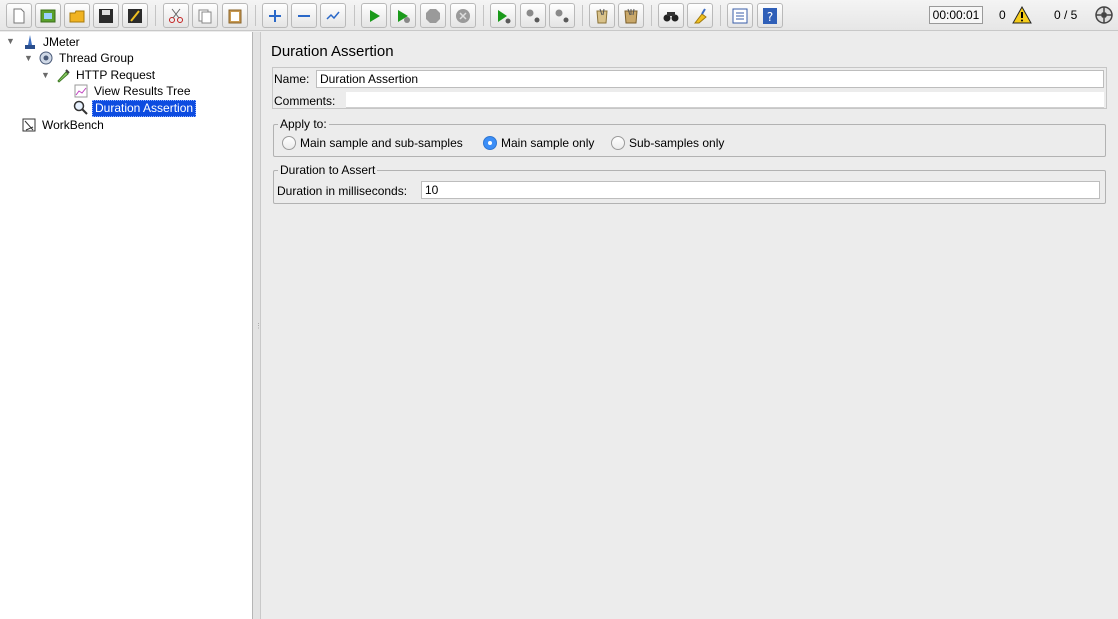 The width and height of the screenshot is (1118, 619). I want to click on help-icon: ?, so click(770, 15).